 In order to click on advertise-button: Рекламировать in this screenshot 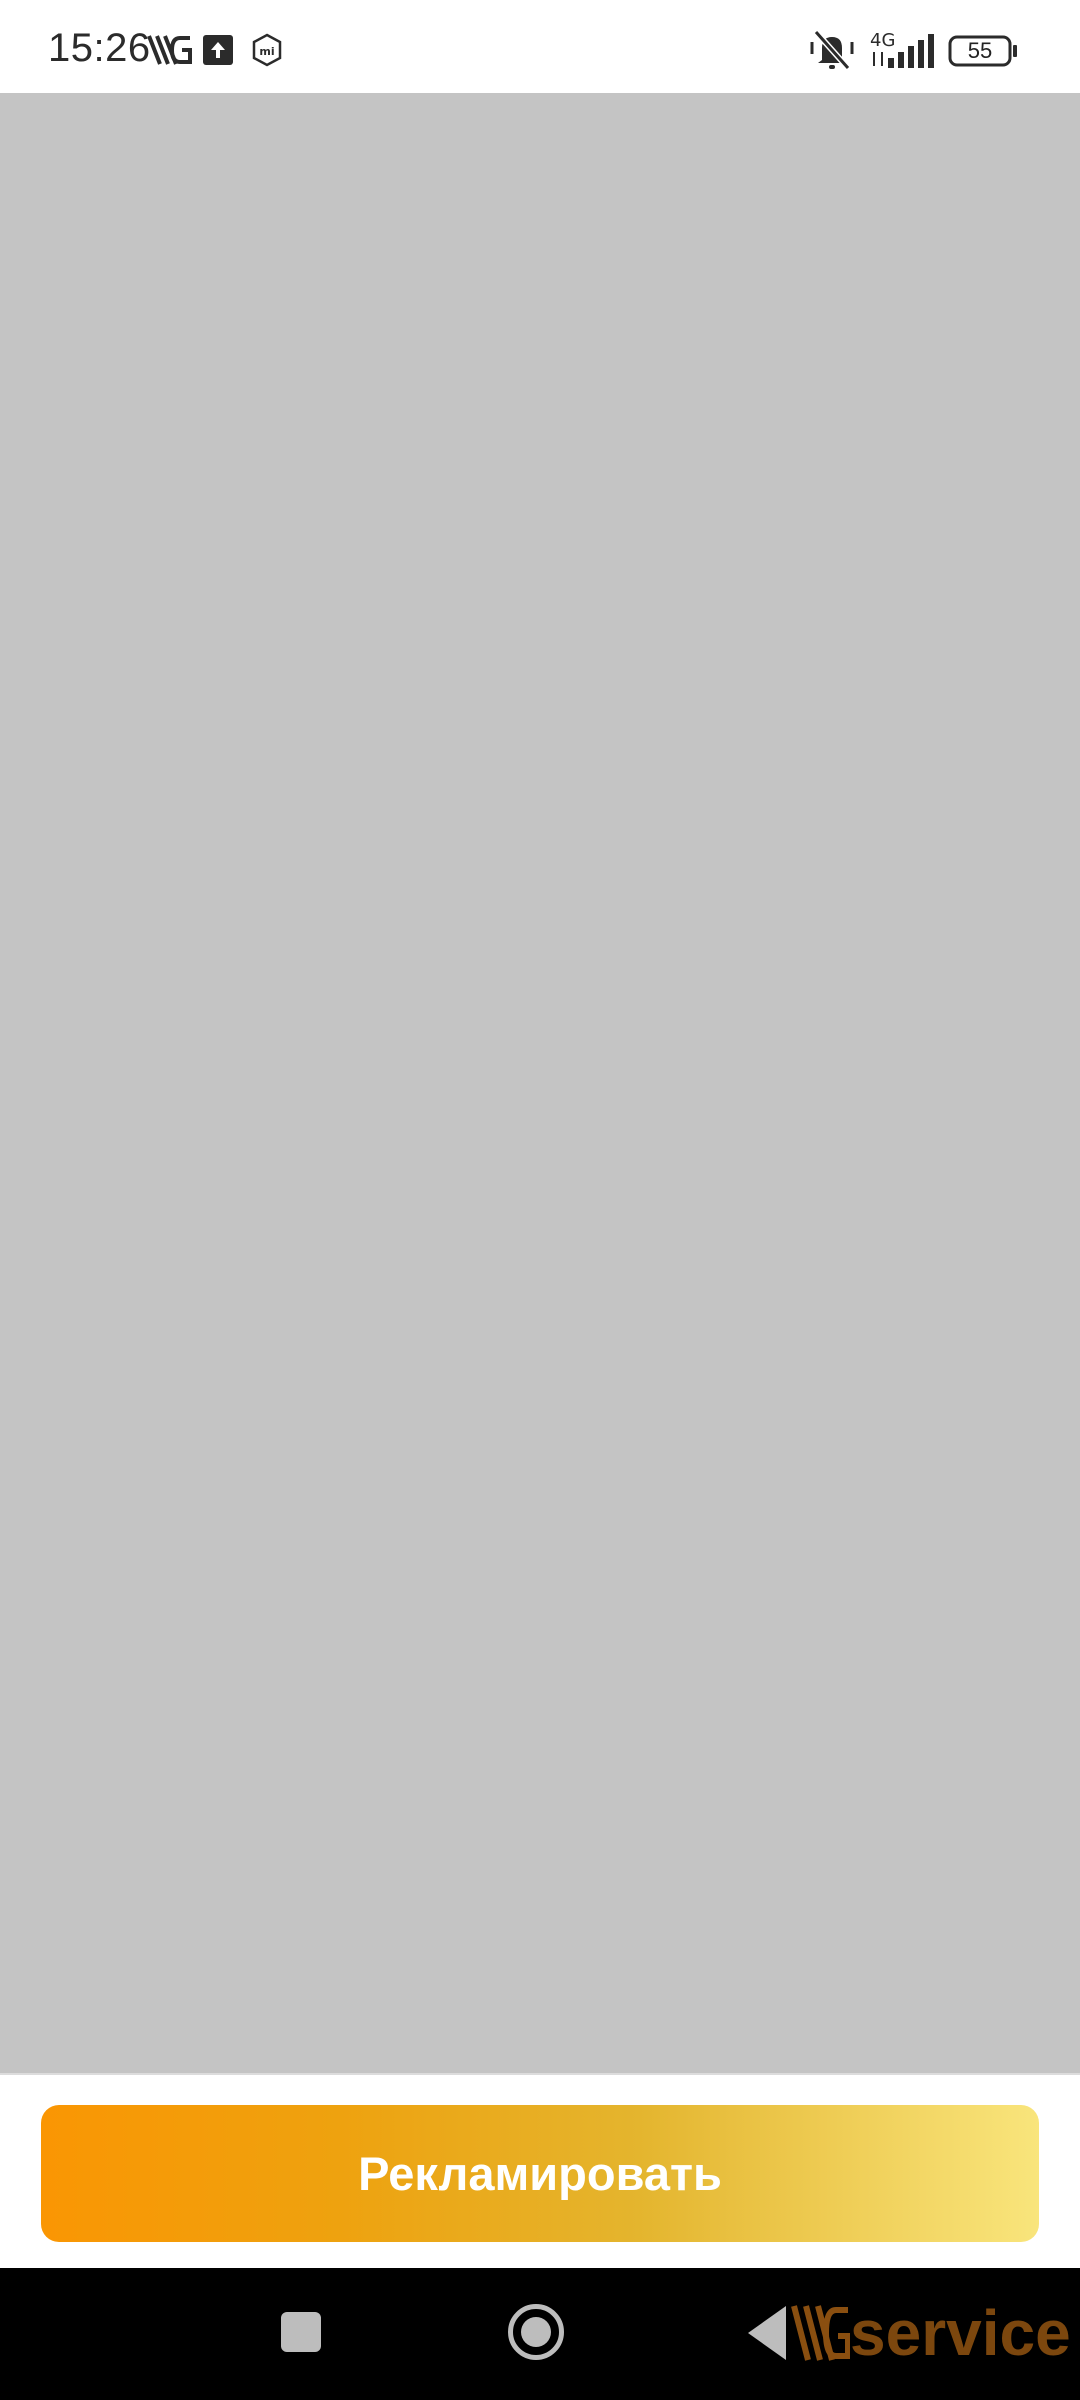, I will do `click(540, 2173)`.